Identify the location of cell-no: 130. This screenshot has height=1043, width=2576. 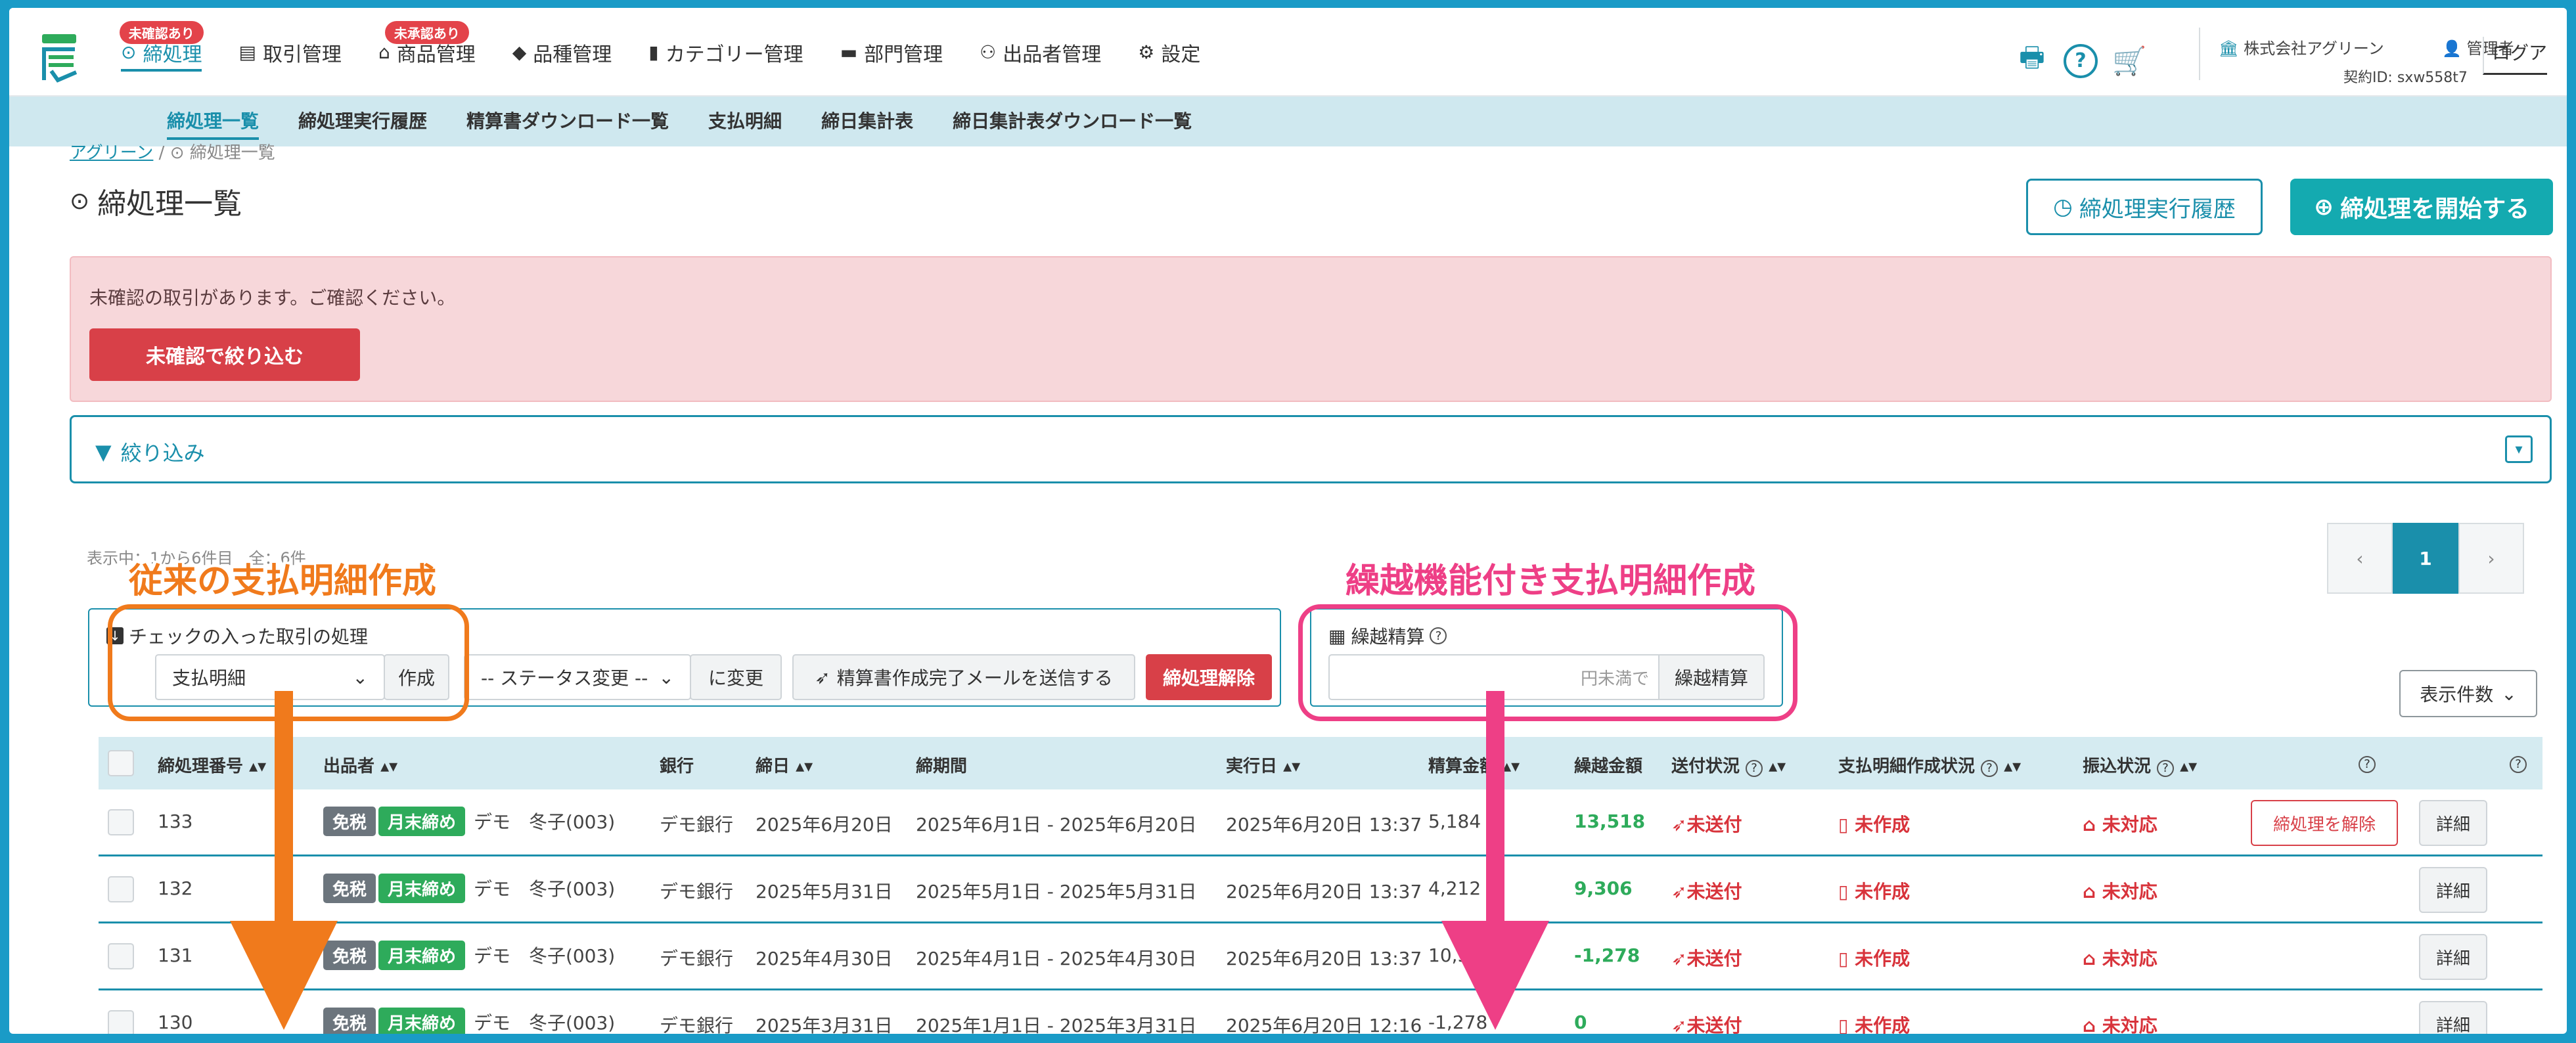
(175, 1022).